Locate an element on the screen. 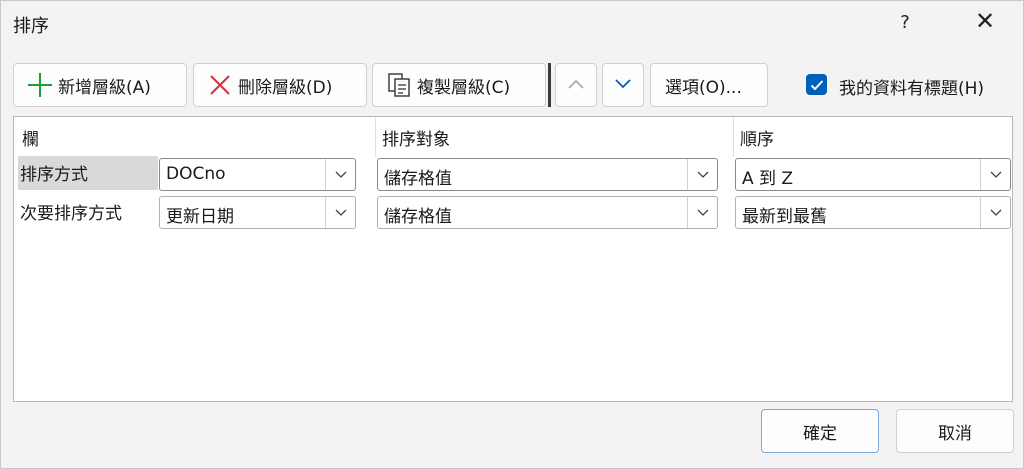 This screenshot has width=1024, height=469. row1-sort-on-value: 儲存格值 is located at coordinates (418, 179).